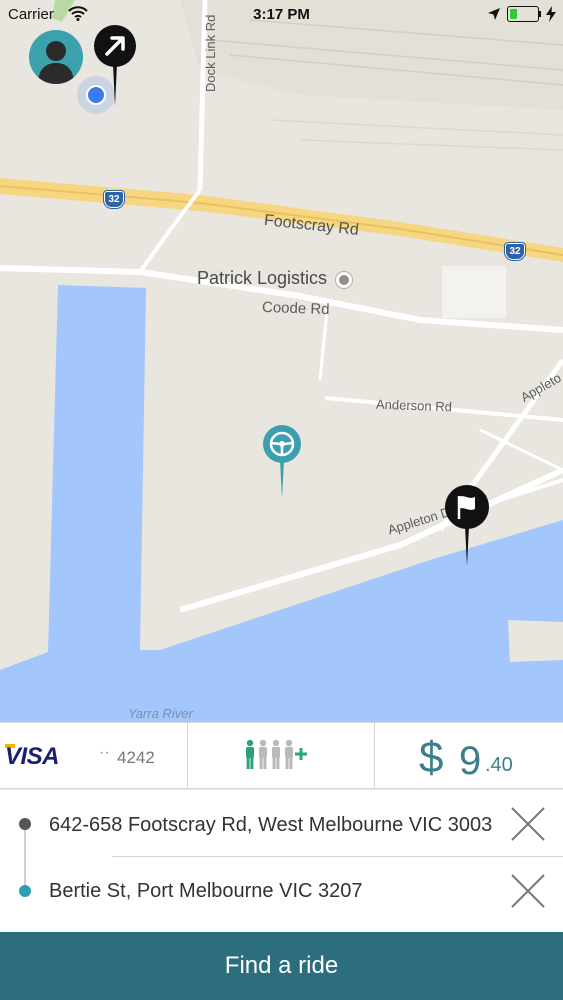 This screenshot has width=563, height=1000. I want to click on location-arrow-icon, so click(494, 14).